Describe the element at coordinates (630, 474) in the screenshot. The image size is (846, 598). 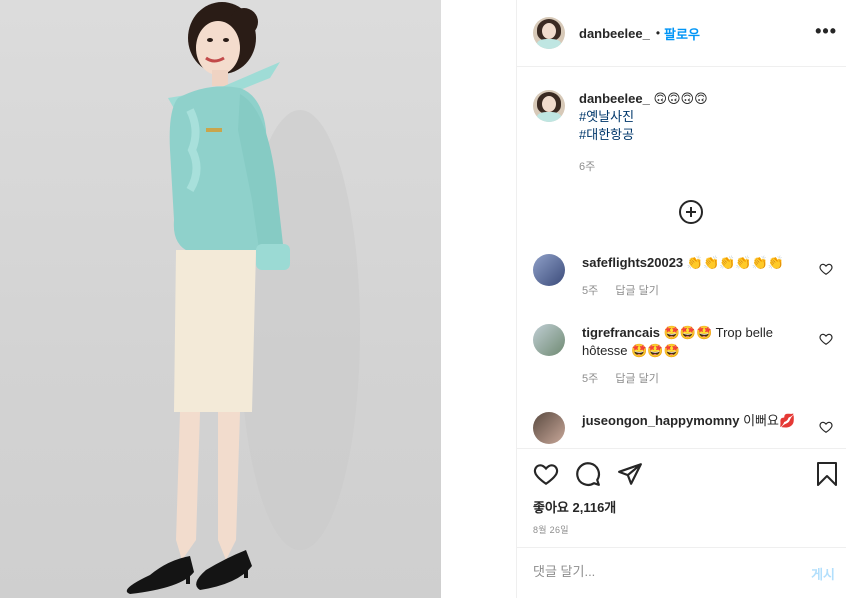
I see `share-icon` at that location.